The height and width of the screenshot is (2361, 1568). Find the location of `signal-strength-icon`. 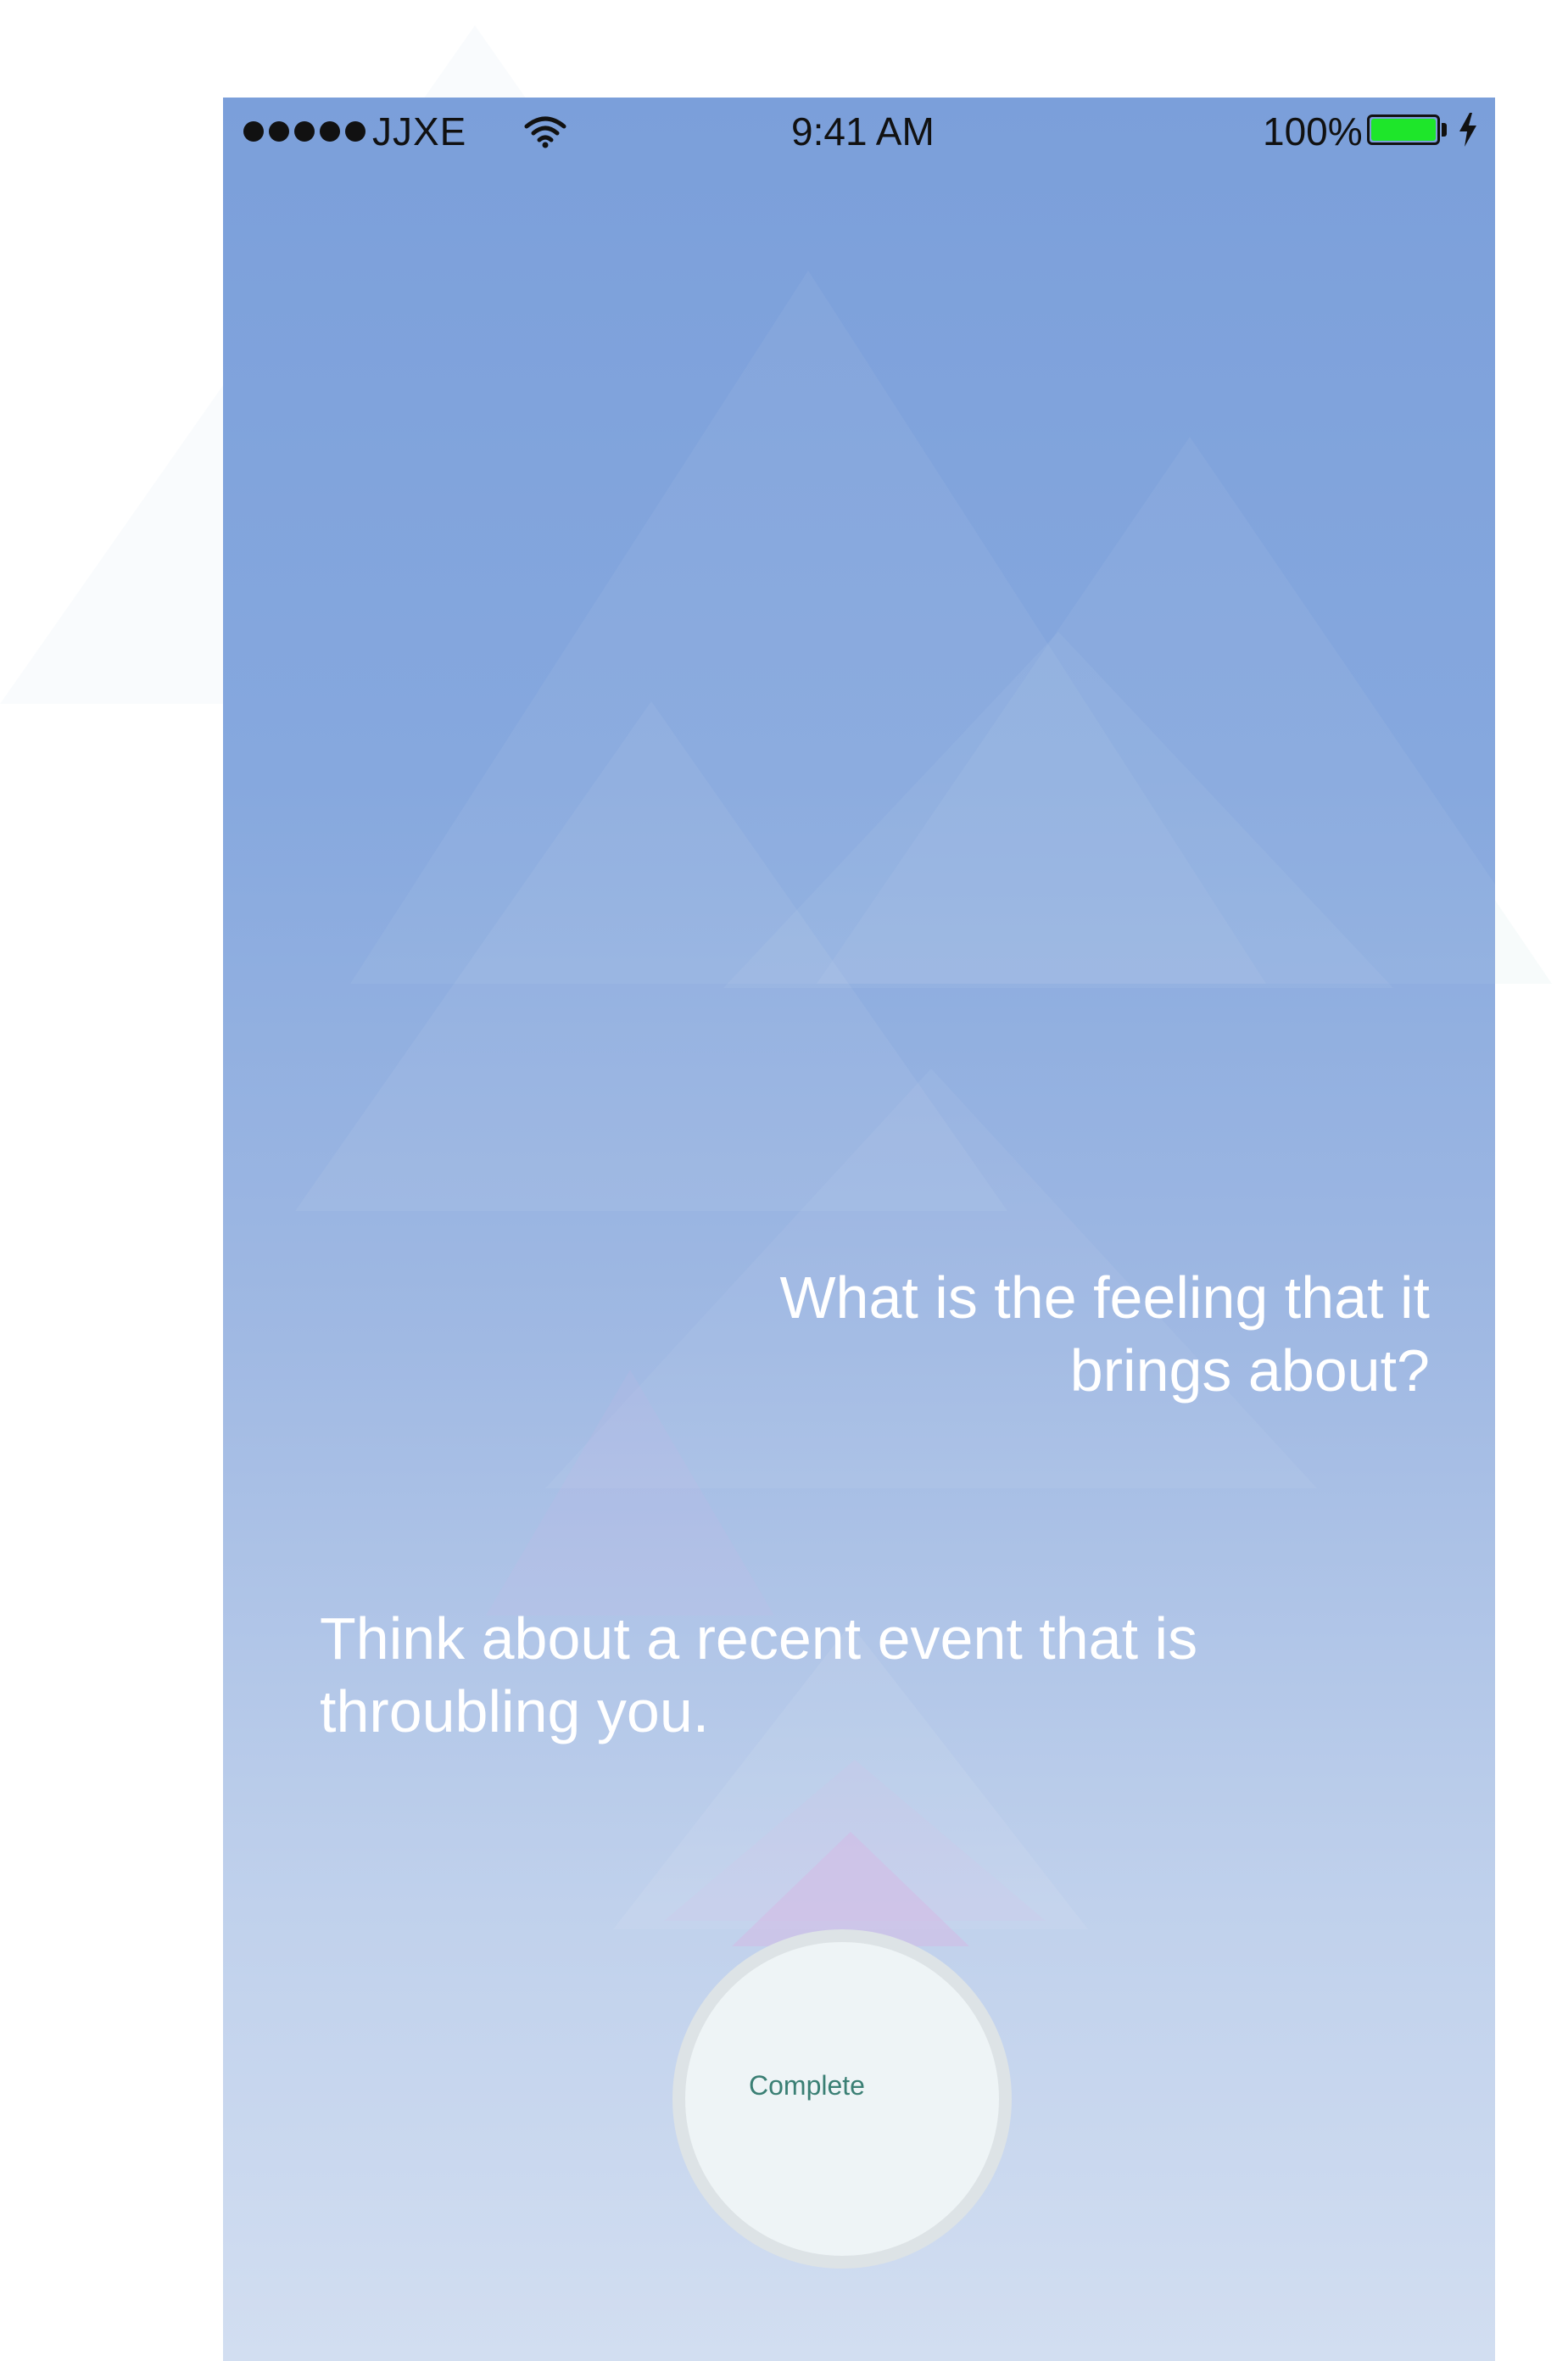

signal-strength-icon is located at coordinates (304, 131).